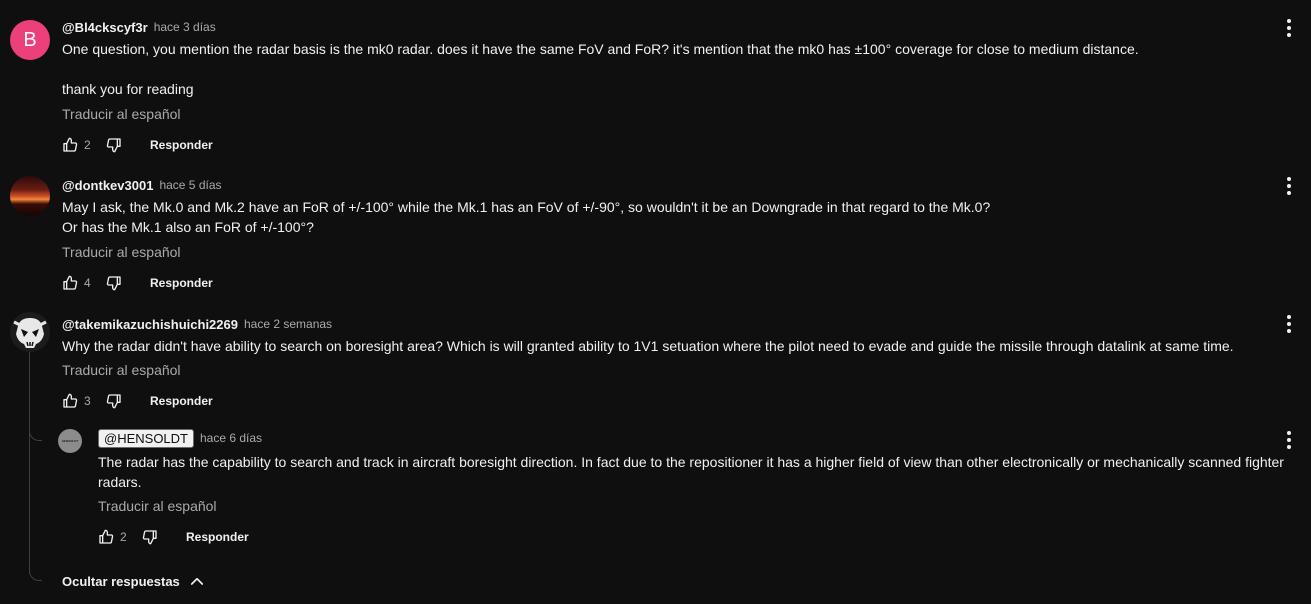 The height and width of the screenshot is (604, 1311). I want to click on comment-time: hace 6 días, so click(231, 438).